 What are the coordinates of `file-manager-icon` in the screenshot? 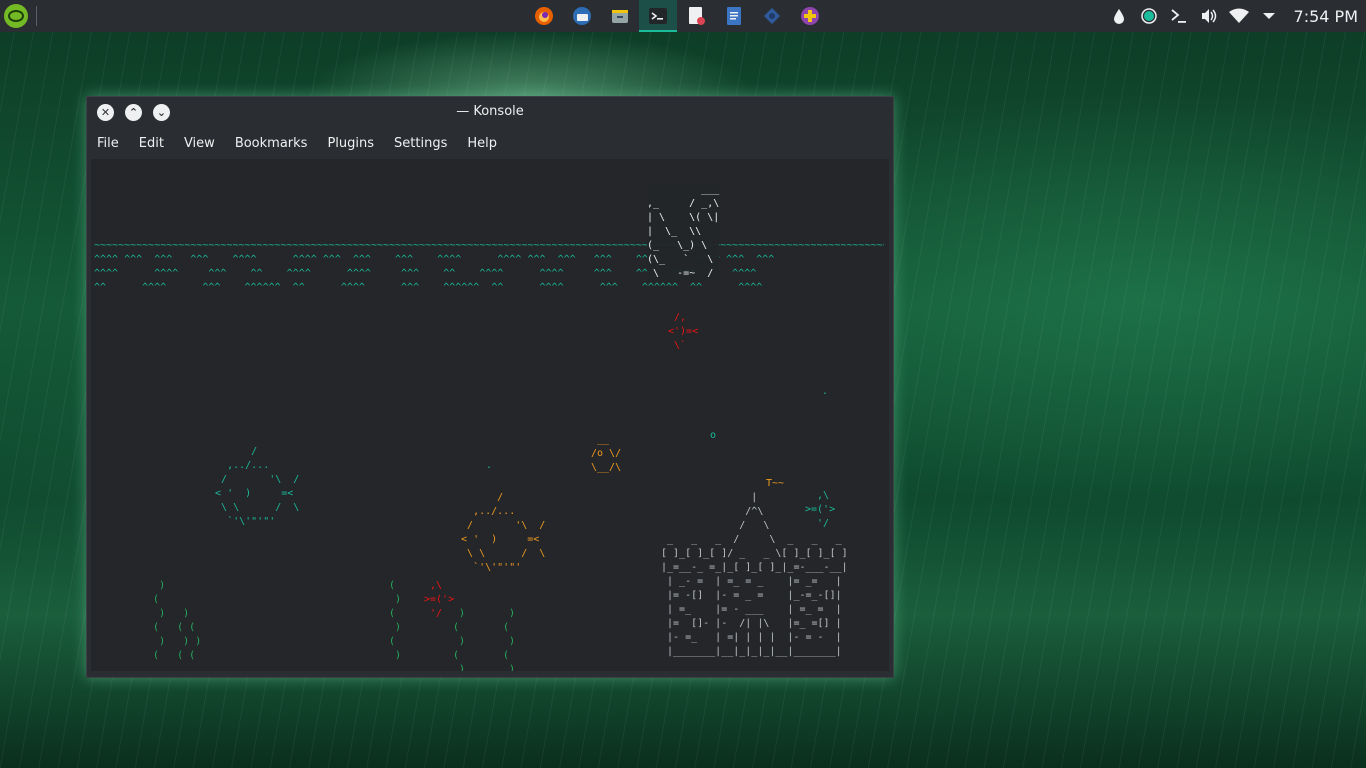 It's located at (620, 16).